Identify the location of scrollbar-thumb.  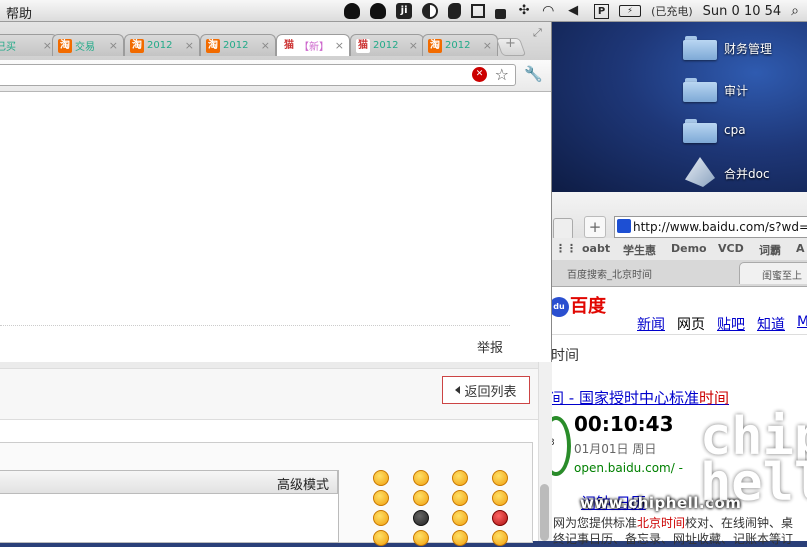
(544, 512).